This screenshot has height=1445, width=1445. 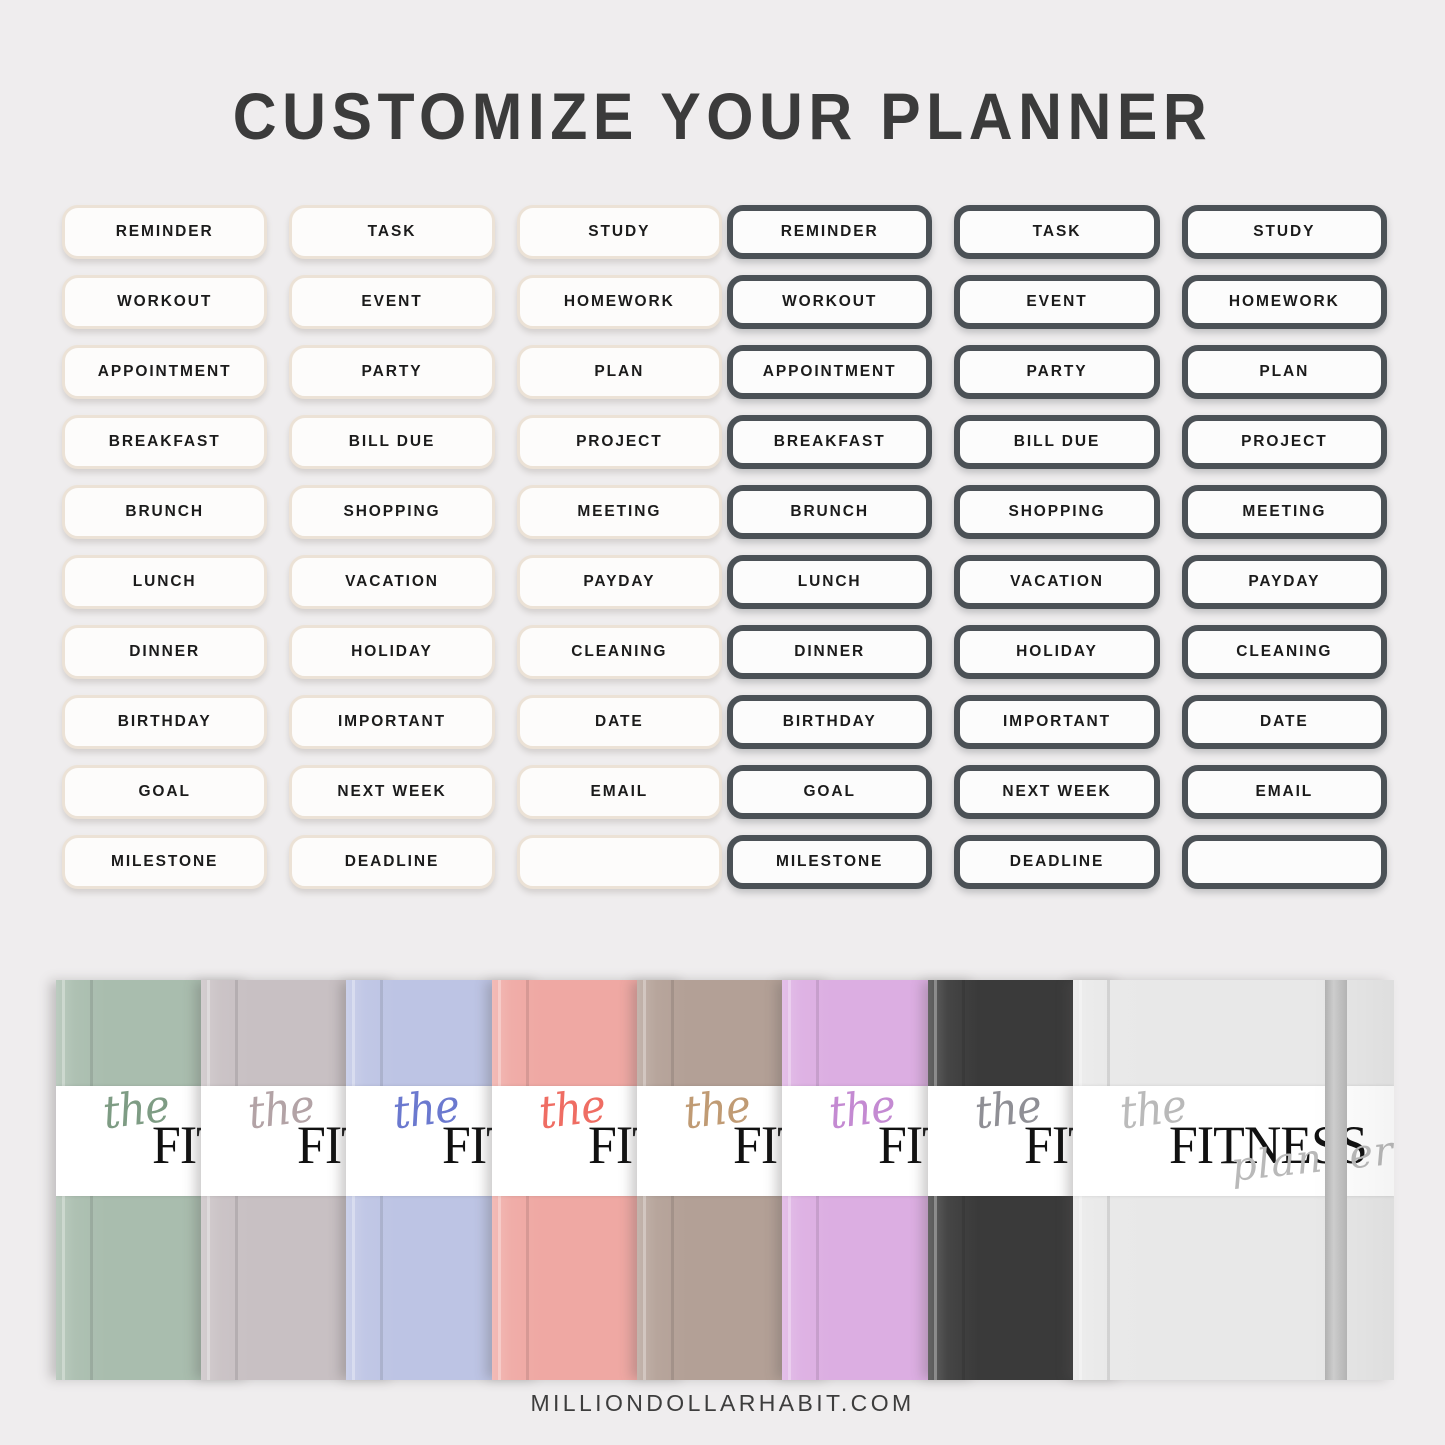 What do you see at coordinates (1255, 1135) in the screenshot?
I see `planner-logo: theFITNESSplanner` at bounding box center [1255, 1135].